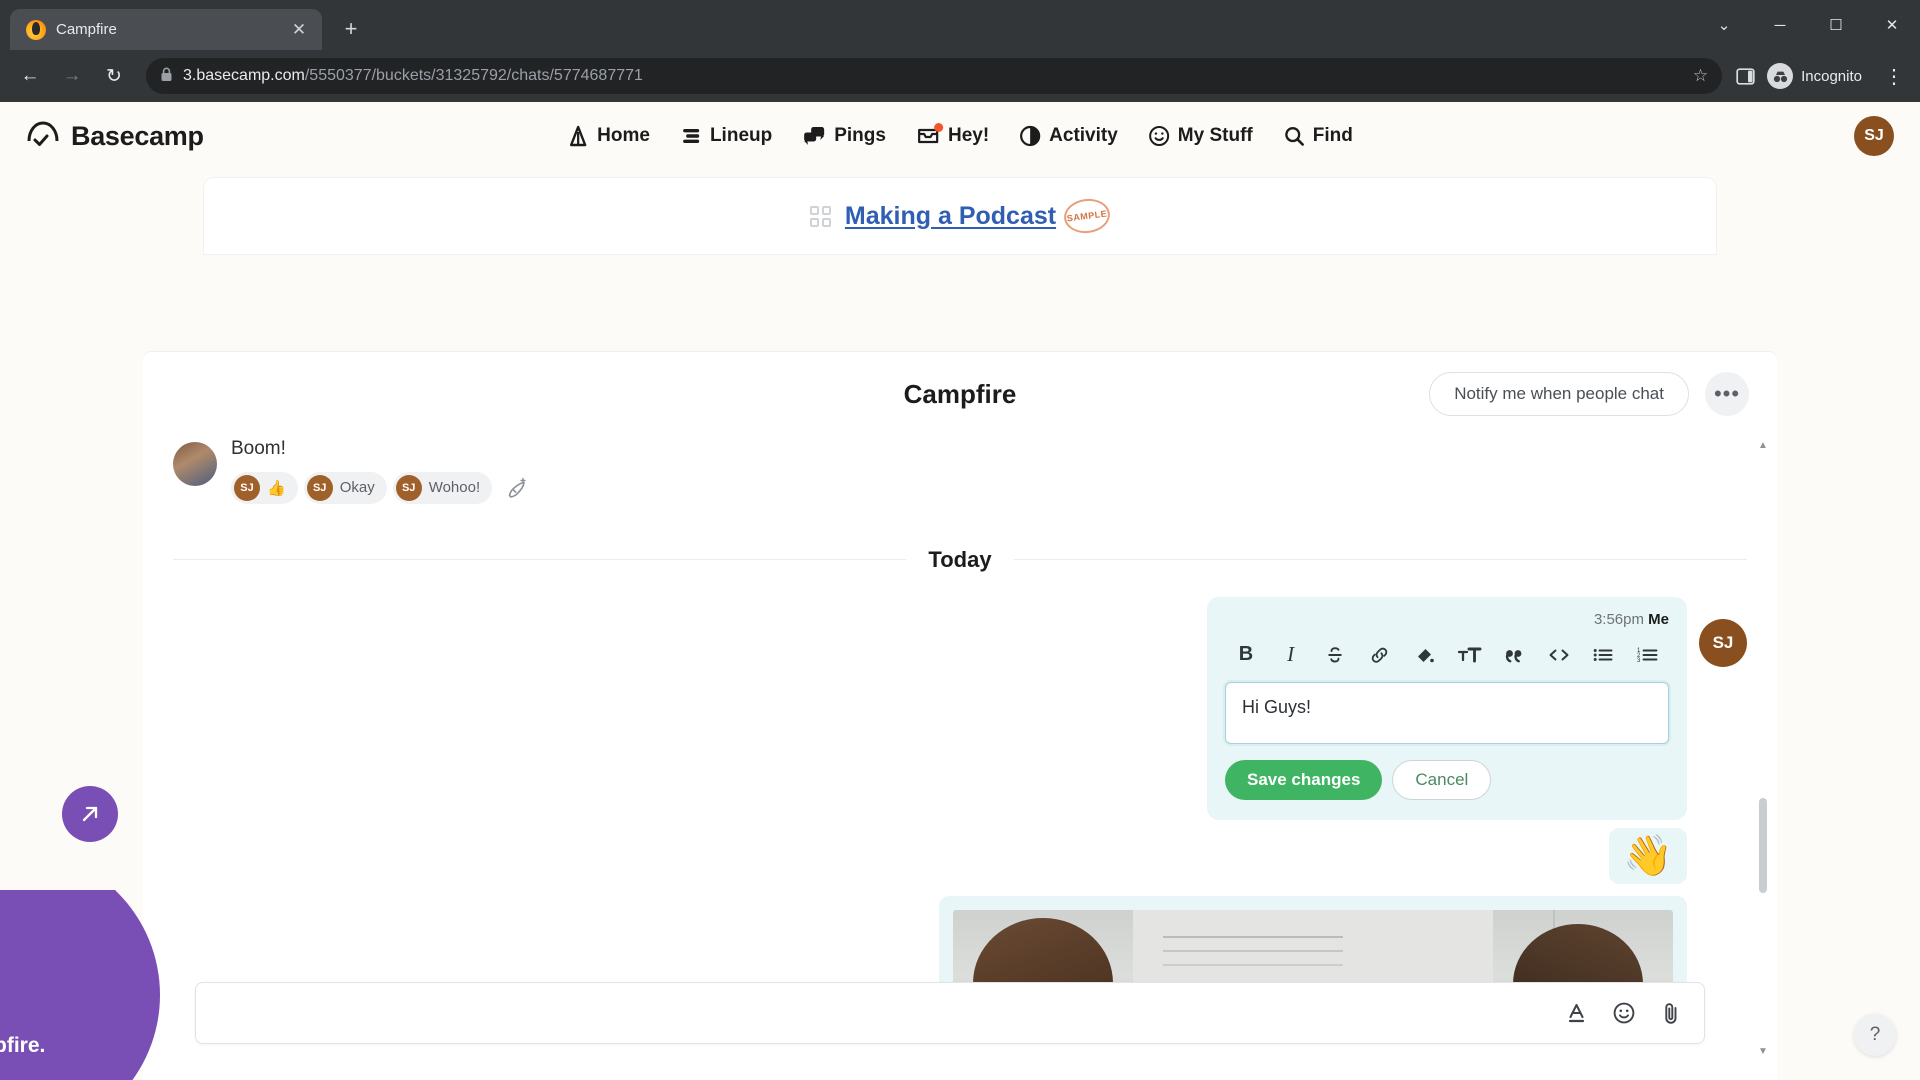 The height and width of the screenshot is (1080, 1920). I want to click on code-icon, so click(1559, 655).